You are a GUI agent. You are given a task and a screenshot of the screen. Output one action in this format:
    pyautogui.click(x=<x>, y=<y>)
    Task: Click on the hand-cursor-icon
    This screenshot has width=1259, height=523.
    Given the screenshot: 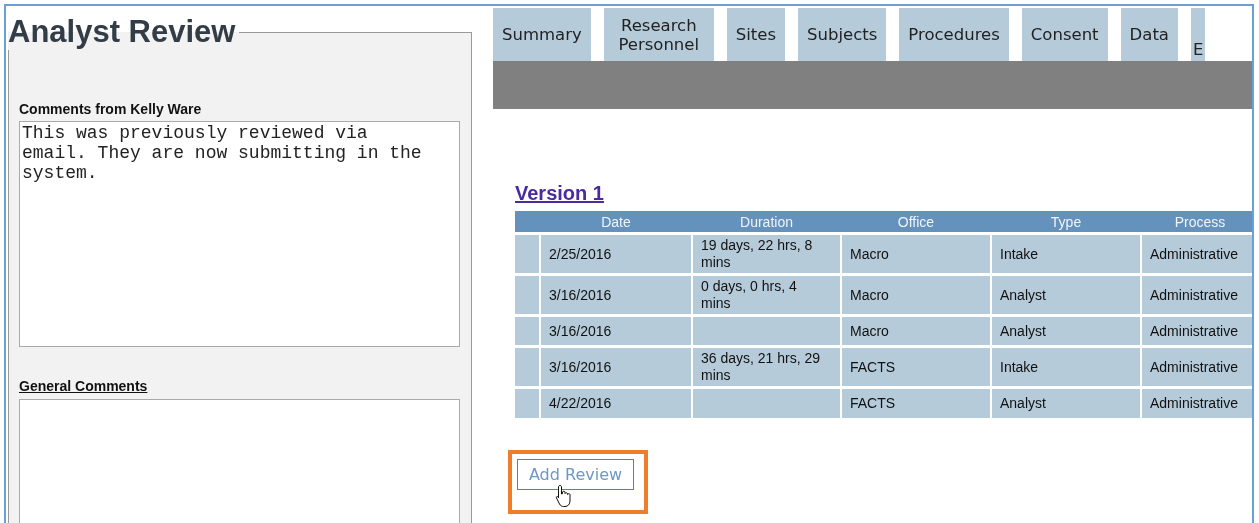 What is the action you would take?
    pyautogui.click(x=564, y=495)
    